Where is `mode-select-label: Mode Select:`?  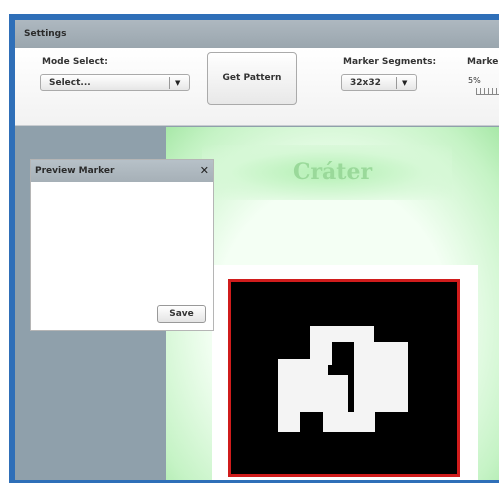 mode-select-label: Mode Select: is located at coordinates (75, 62).